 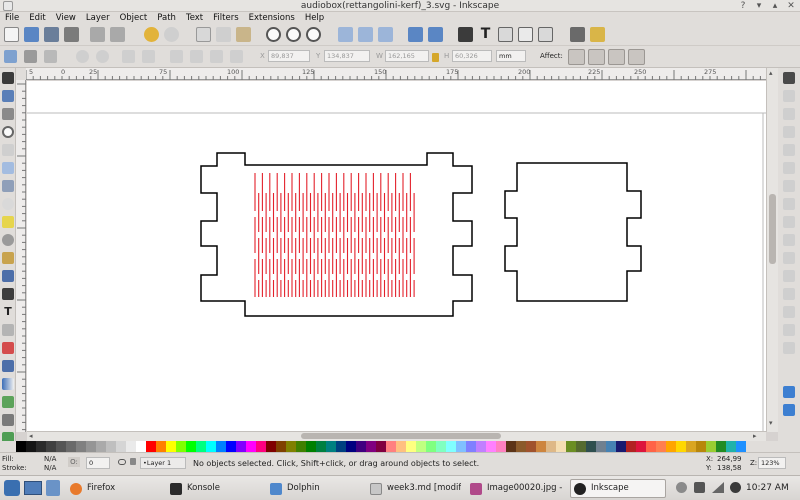 I want to click on network-icon, so click(x=718, y=487).